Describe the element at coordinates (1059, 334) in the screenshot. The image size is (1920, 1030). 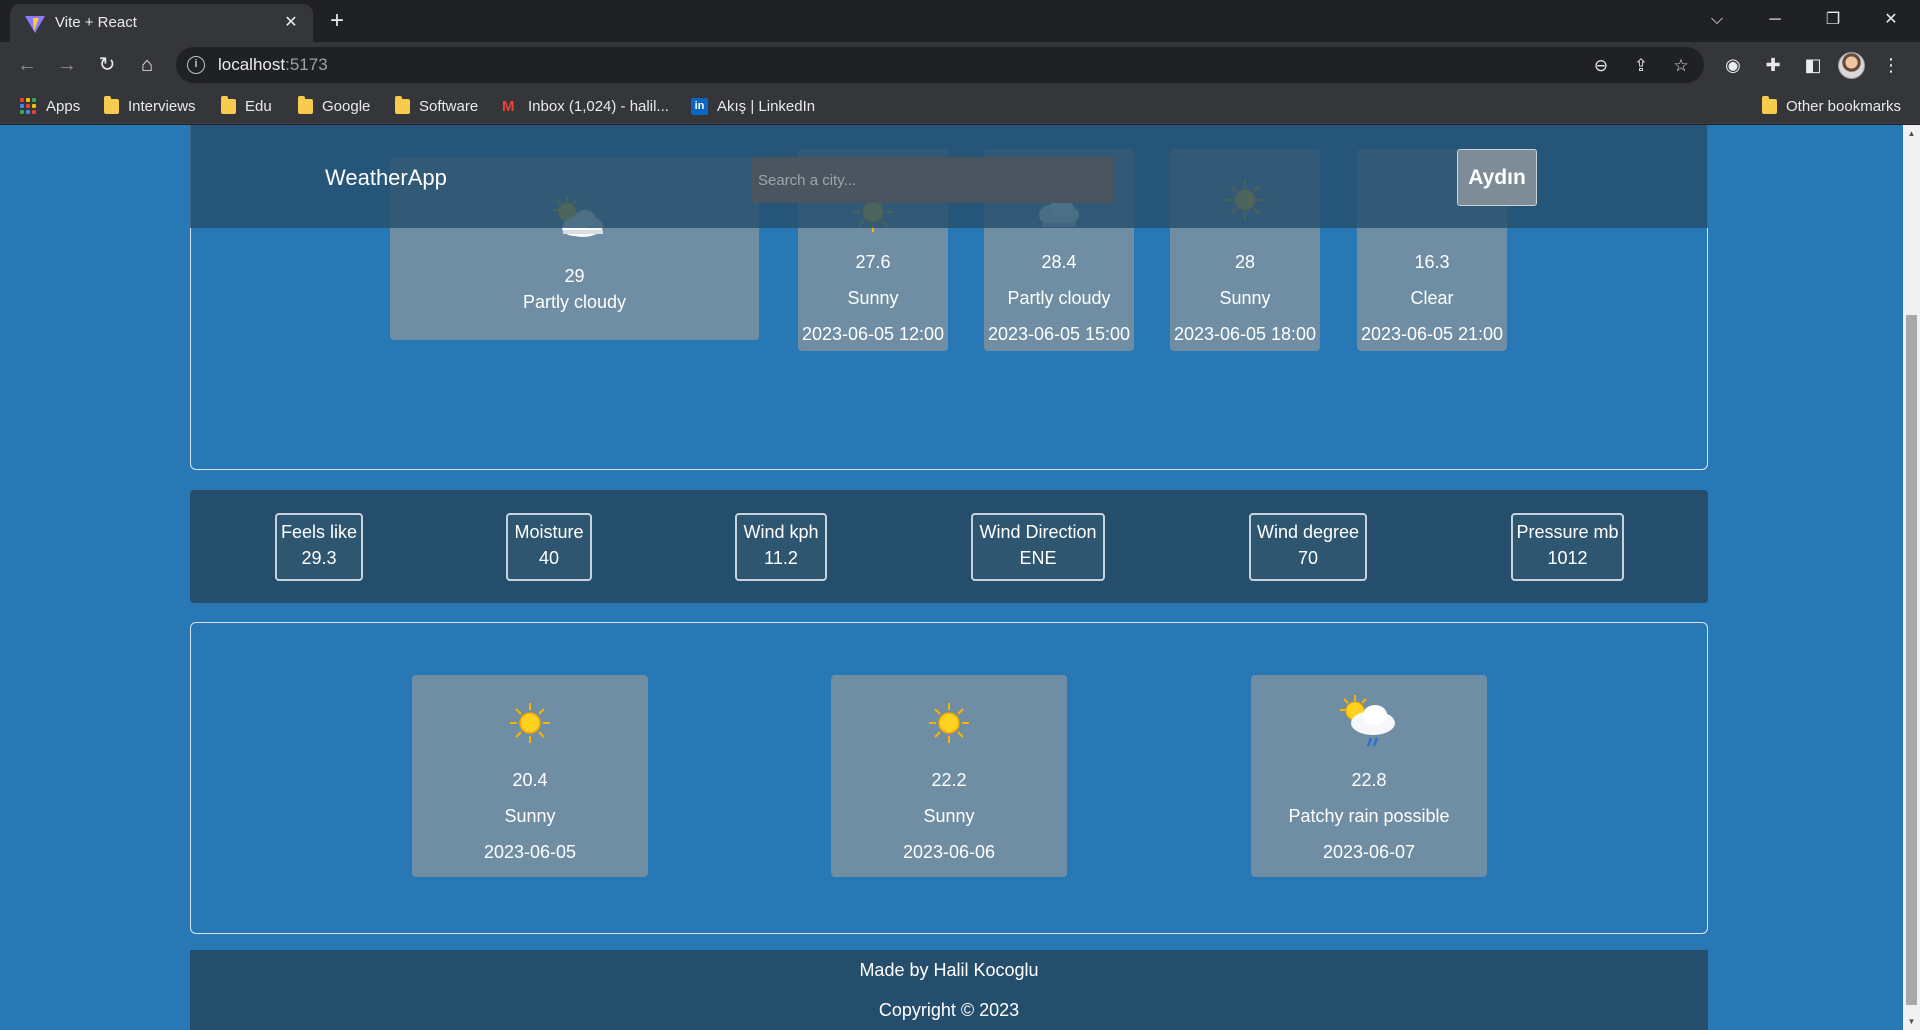
I see `hourly-time: 2023-06-05 15:00` at that location.